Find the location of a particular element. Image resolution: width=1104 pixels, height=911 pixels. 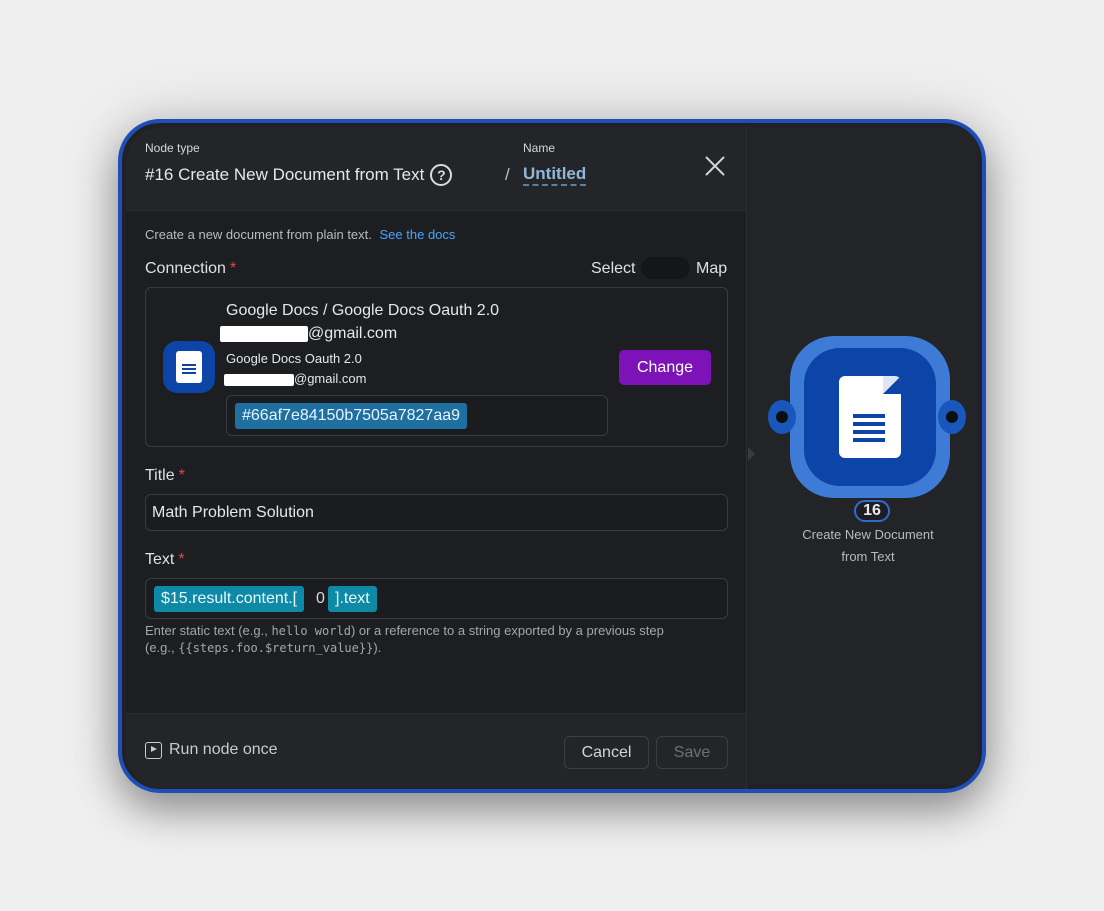

title-label: Title * is located at coordinates (165, 476).